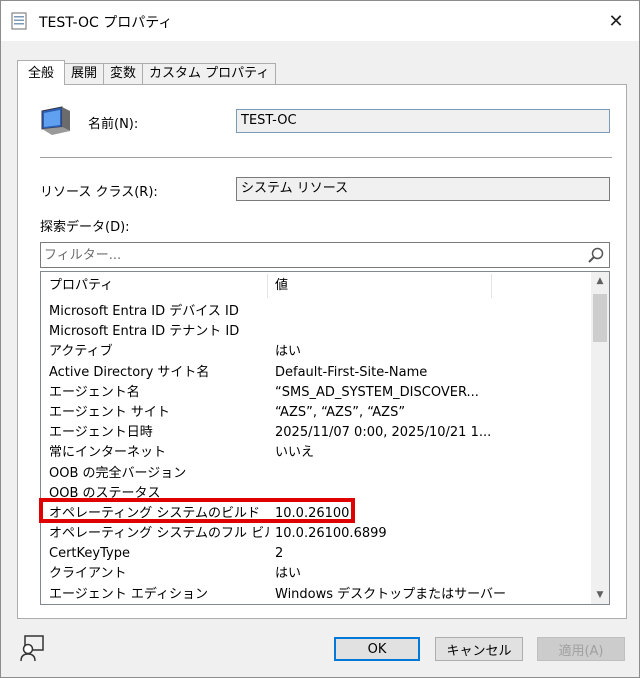 Image resolution: width=640 pixels, height=678 pixels. What do you see at coordinates (423, 121) in the screenshot?
I see `name-field: TEST-OC` at bounding box center [423, 121].